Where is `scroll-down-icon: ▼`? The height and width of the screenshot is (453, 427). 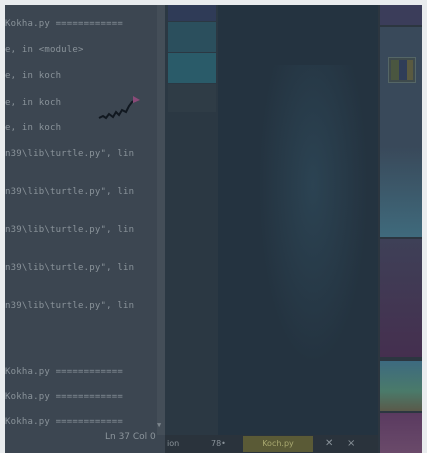
scroll-down-icon: ▼ is located at coordinates (161, 426).